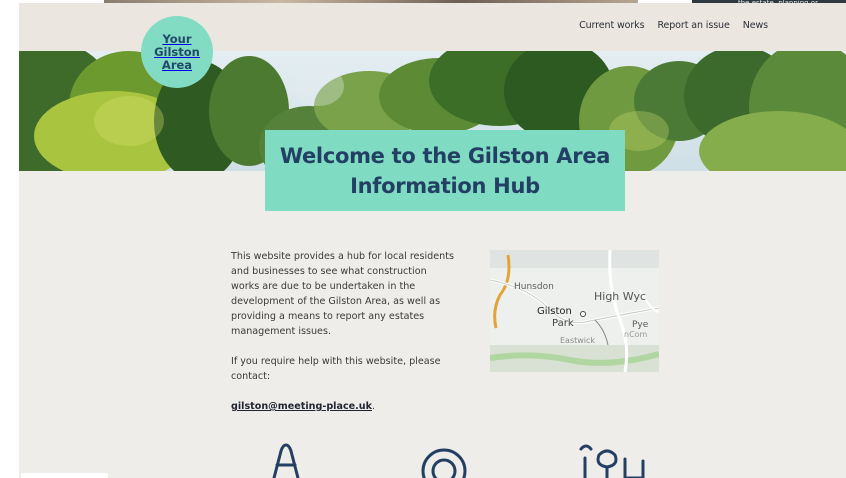  Describe the element at coordinates (620, 296) in the screenshot. I see `map-label-high-wych: High Wyc` at that location.